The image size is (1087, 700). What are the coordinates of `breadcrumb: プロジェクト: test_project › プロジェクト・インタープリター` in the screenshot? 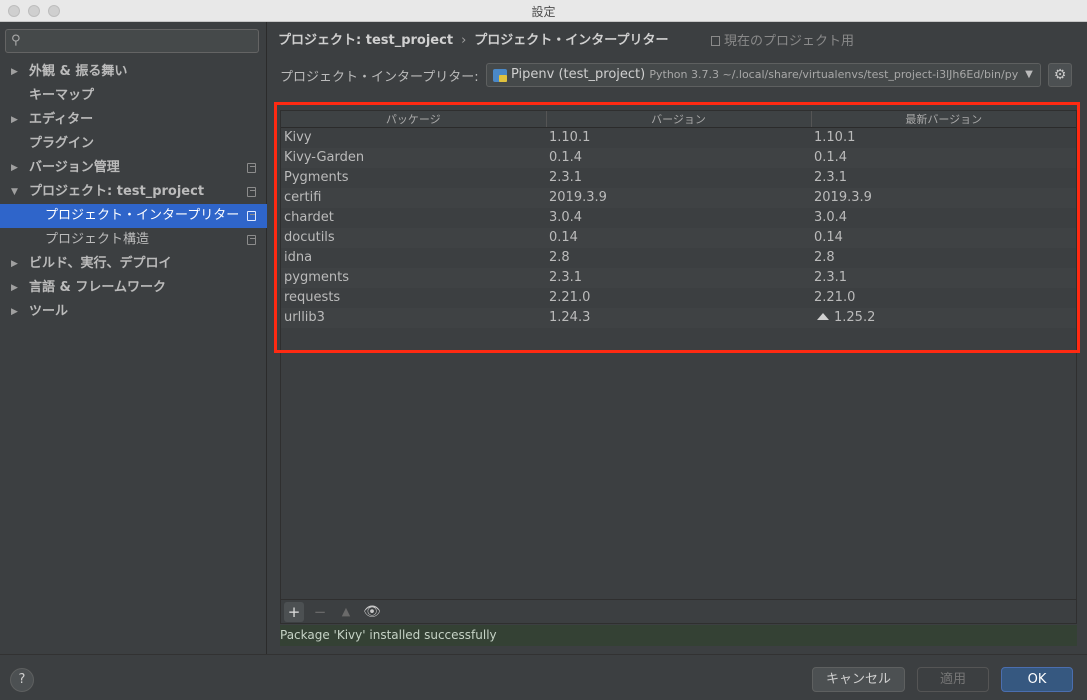 It's located at (473, 38).